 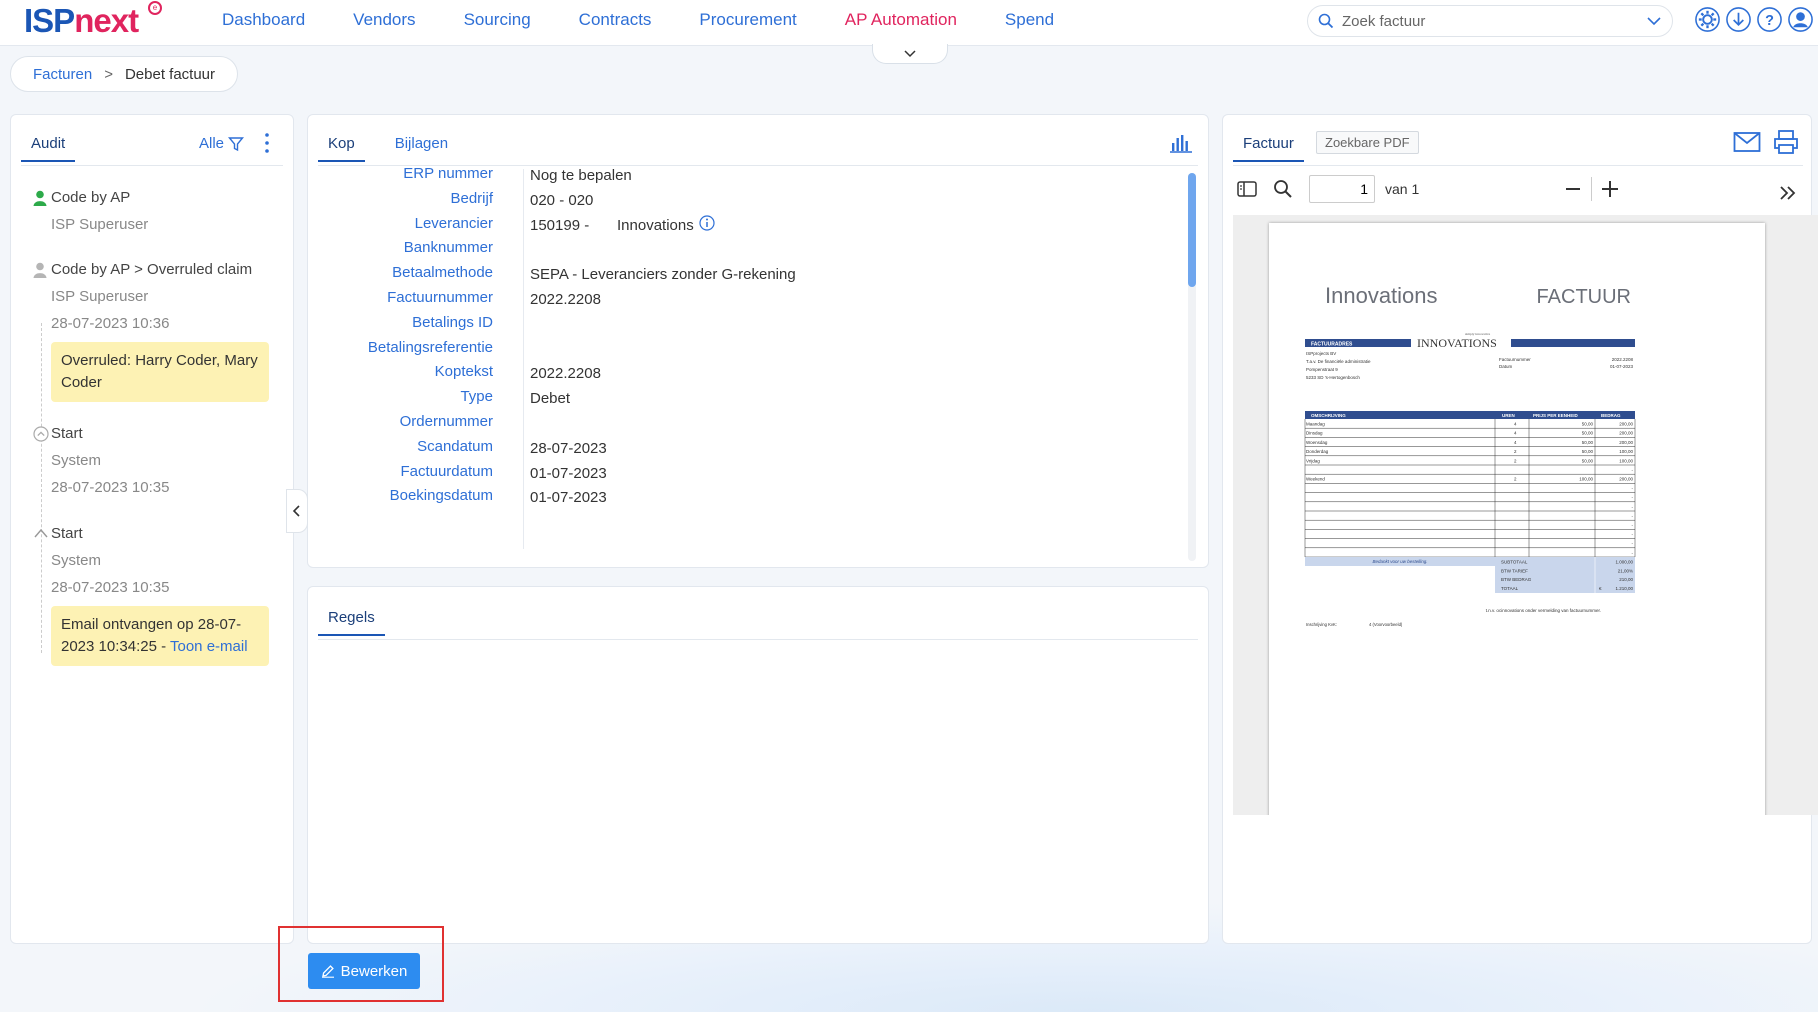 What do you see at coordinates (1457, 343) in the screenshot?
I see `invoice-logo: INNOVATIONS` at bounding box center [1457, 343].